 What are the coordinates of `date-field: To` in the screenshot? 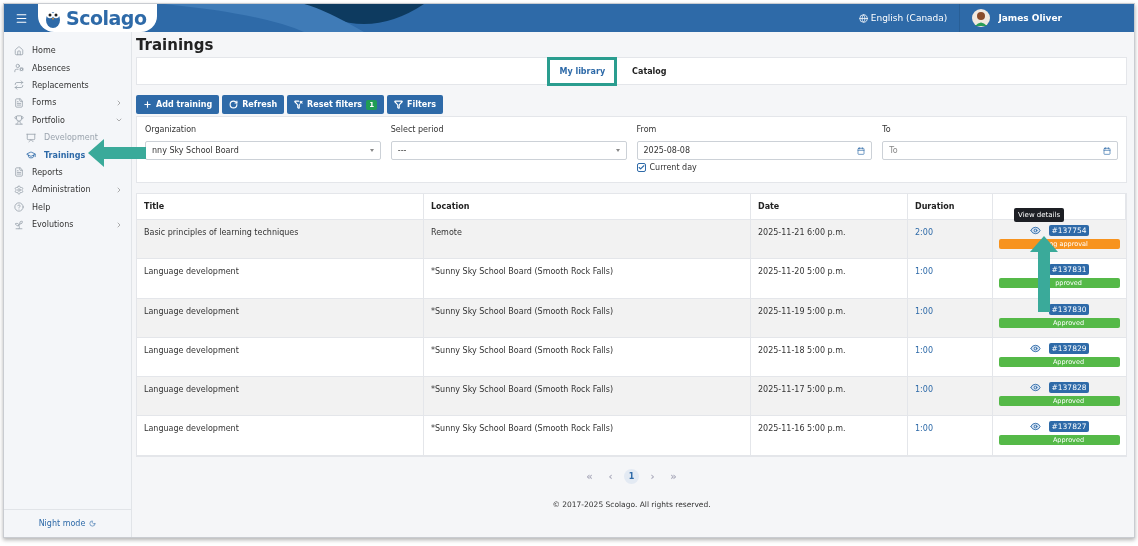 It's located at (1000, 150).